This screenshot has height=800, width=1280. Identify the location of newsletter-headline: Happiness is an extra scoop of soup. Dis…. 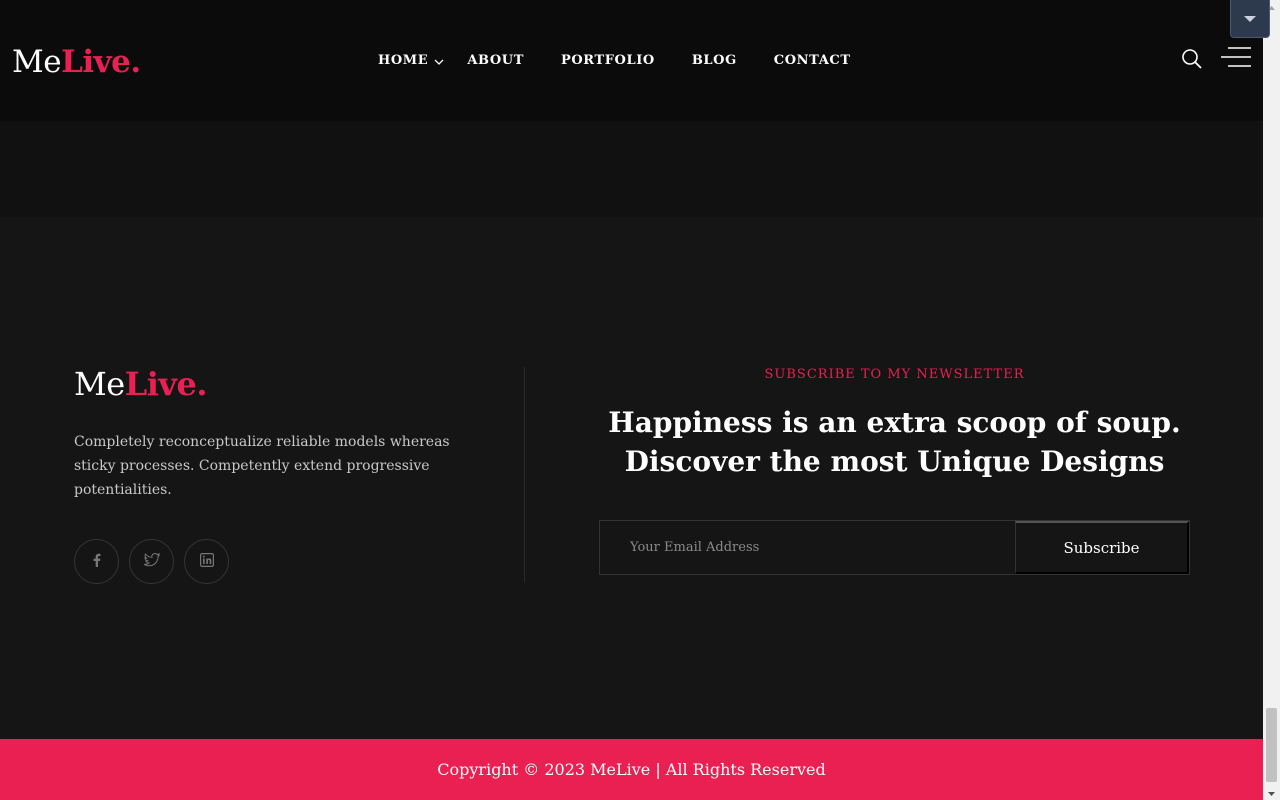
(894, 442).